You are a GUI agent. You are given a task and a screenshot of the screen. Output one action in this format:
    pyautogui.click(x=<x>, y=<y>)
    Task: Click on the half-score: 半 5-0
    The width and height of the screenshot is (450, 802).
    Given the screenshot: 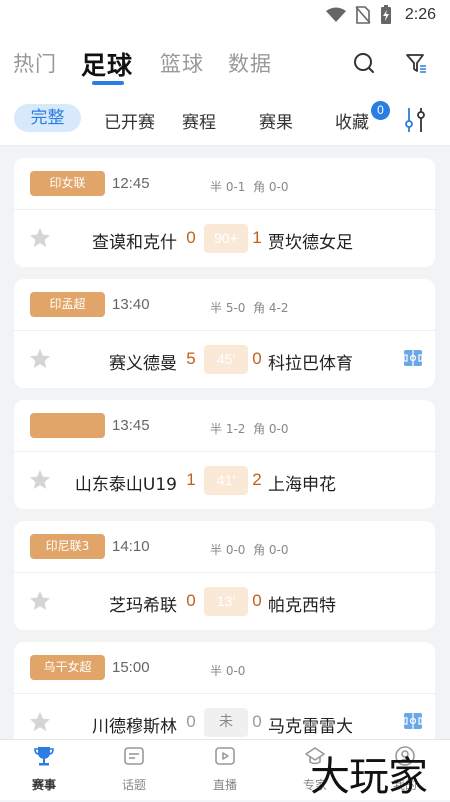 What is the action you would take?
    pyautogui.click(x=228, y=308)
    